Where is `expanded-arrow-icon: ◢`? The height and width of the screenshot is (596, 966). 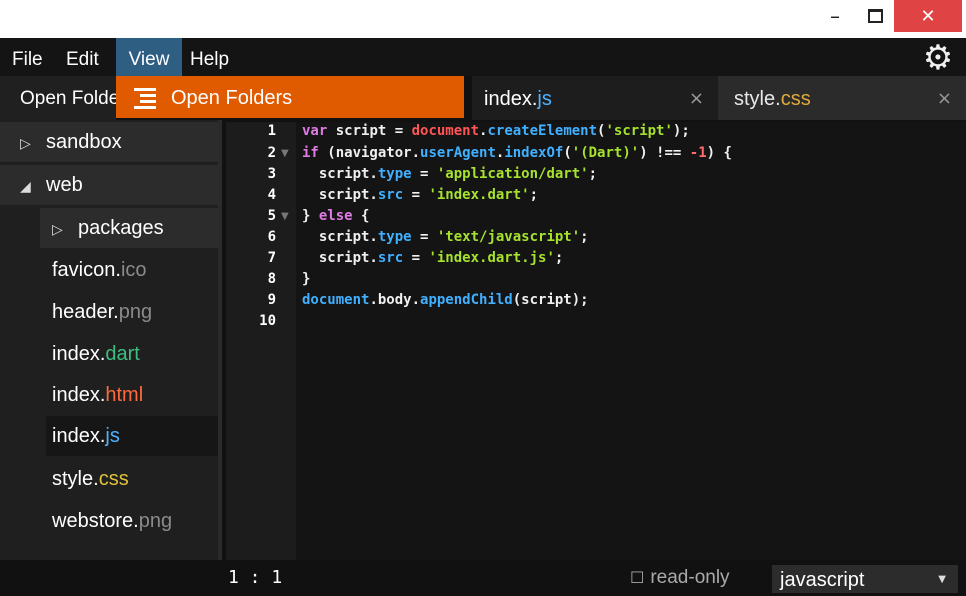
expanded-arrow-icon: ◢ is located at coordinates (25, 187).